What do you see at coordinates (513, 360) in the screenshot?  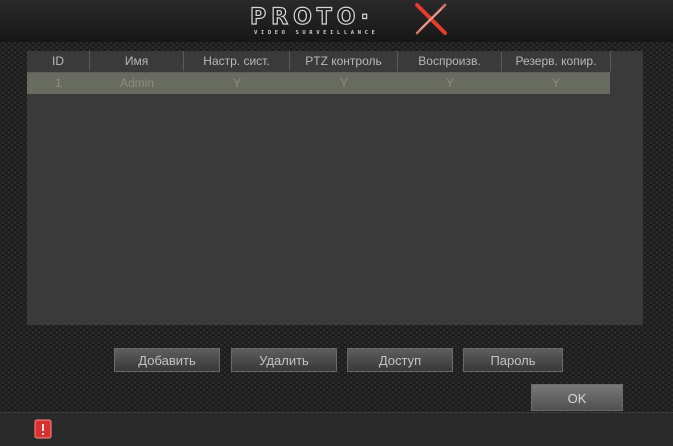 I see `password-button: Пароль` at bounding box center [513, 360].